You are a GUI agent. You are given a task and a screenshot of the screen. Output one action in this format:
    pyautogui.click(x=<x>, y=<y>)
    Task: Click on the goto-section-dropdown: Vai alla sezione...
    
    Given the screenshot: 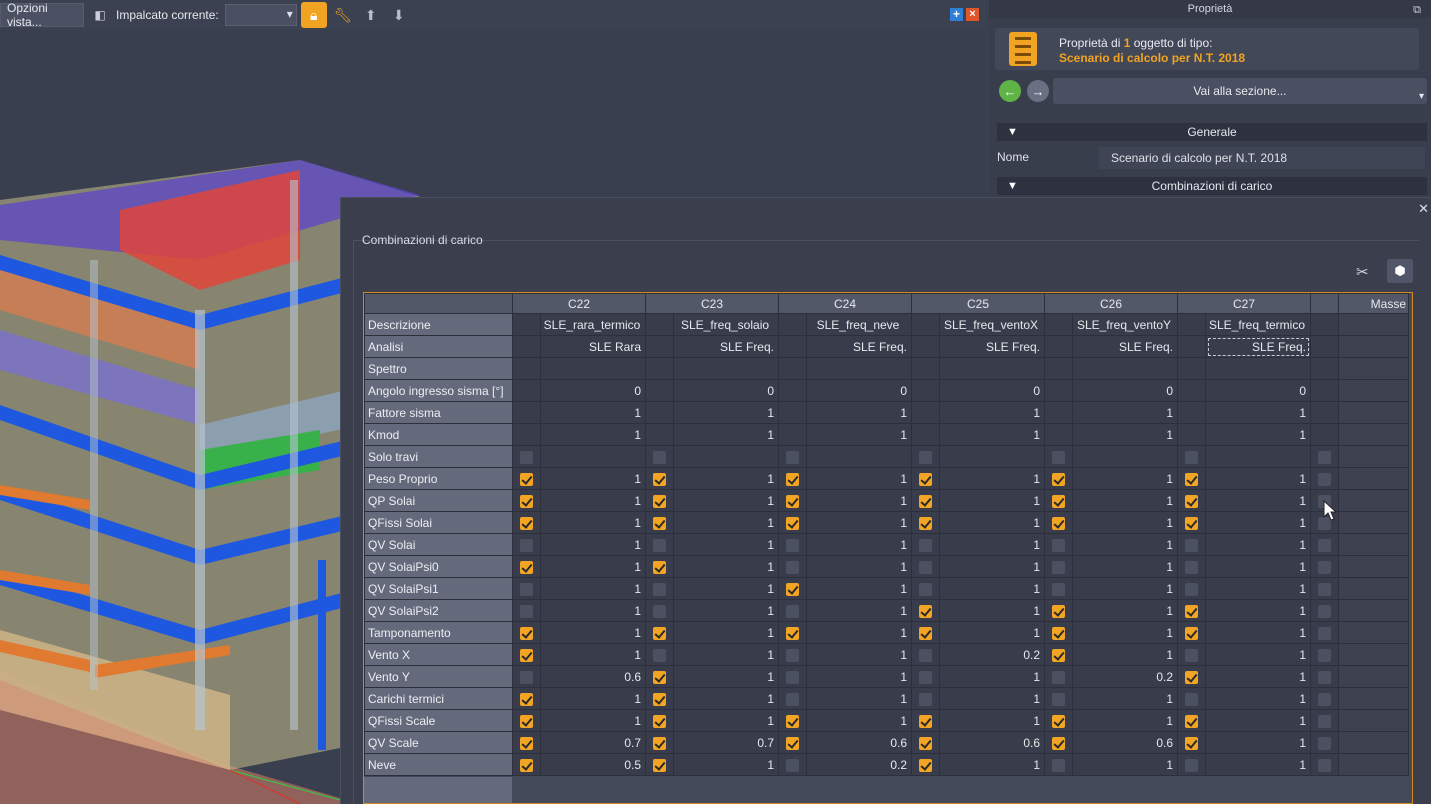 What is the action you would take?
    pyautogui.click(x=1240, y=94)
    